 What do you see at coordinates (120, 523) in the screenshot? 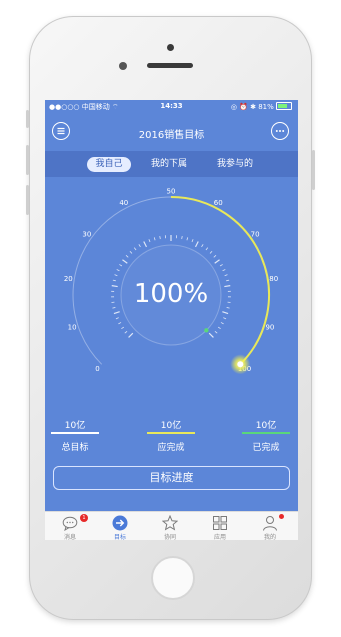
I see `arrow-circle-icon` at bounding box center [120, 523].